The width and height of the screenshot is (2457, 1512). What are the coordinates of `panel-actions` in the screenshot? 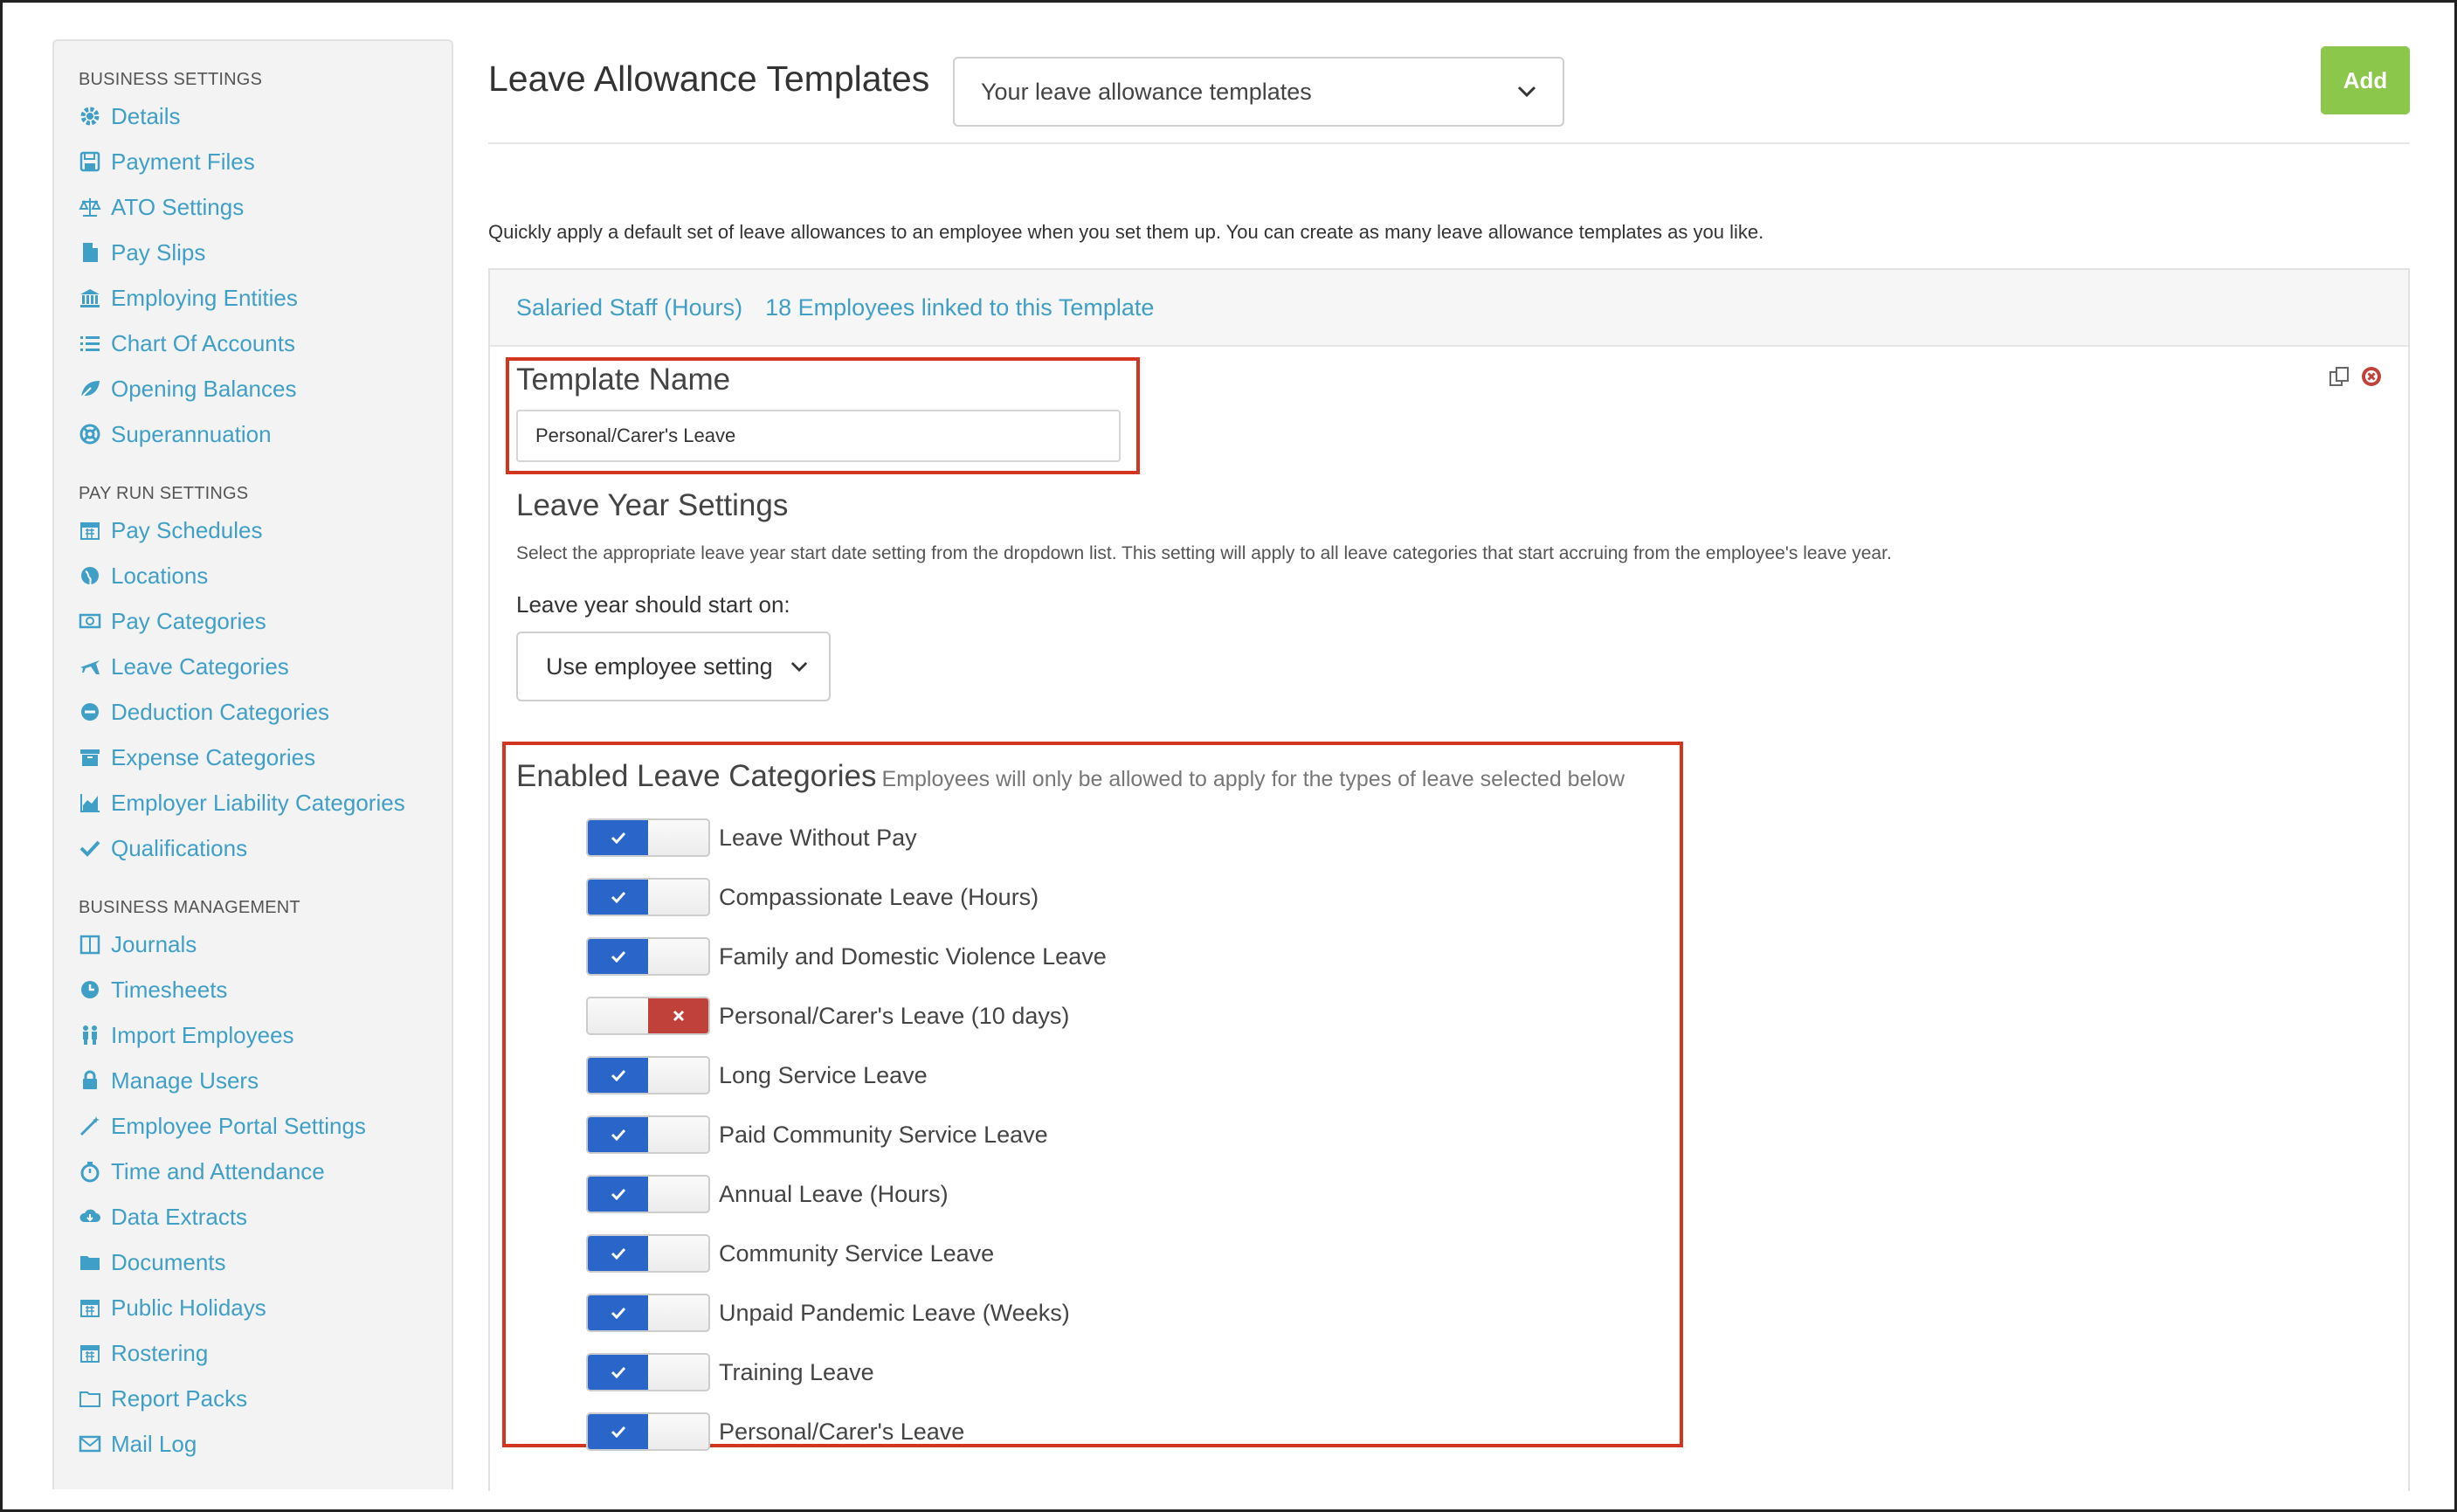 It's located at (2356, 376).